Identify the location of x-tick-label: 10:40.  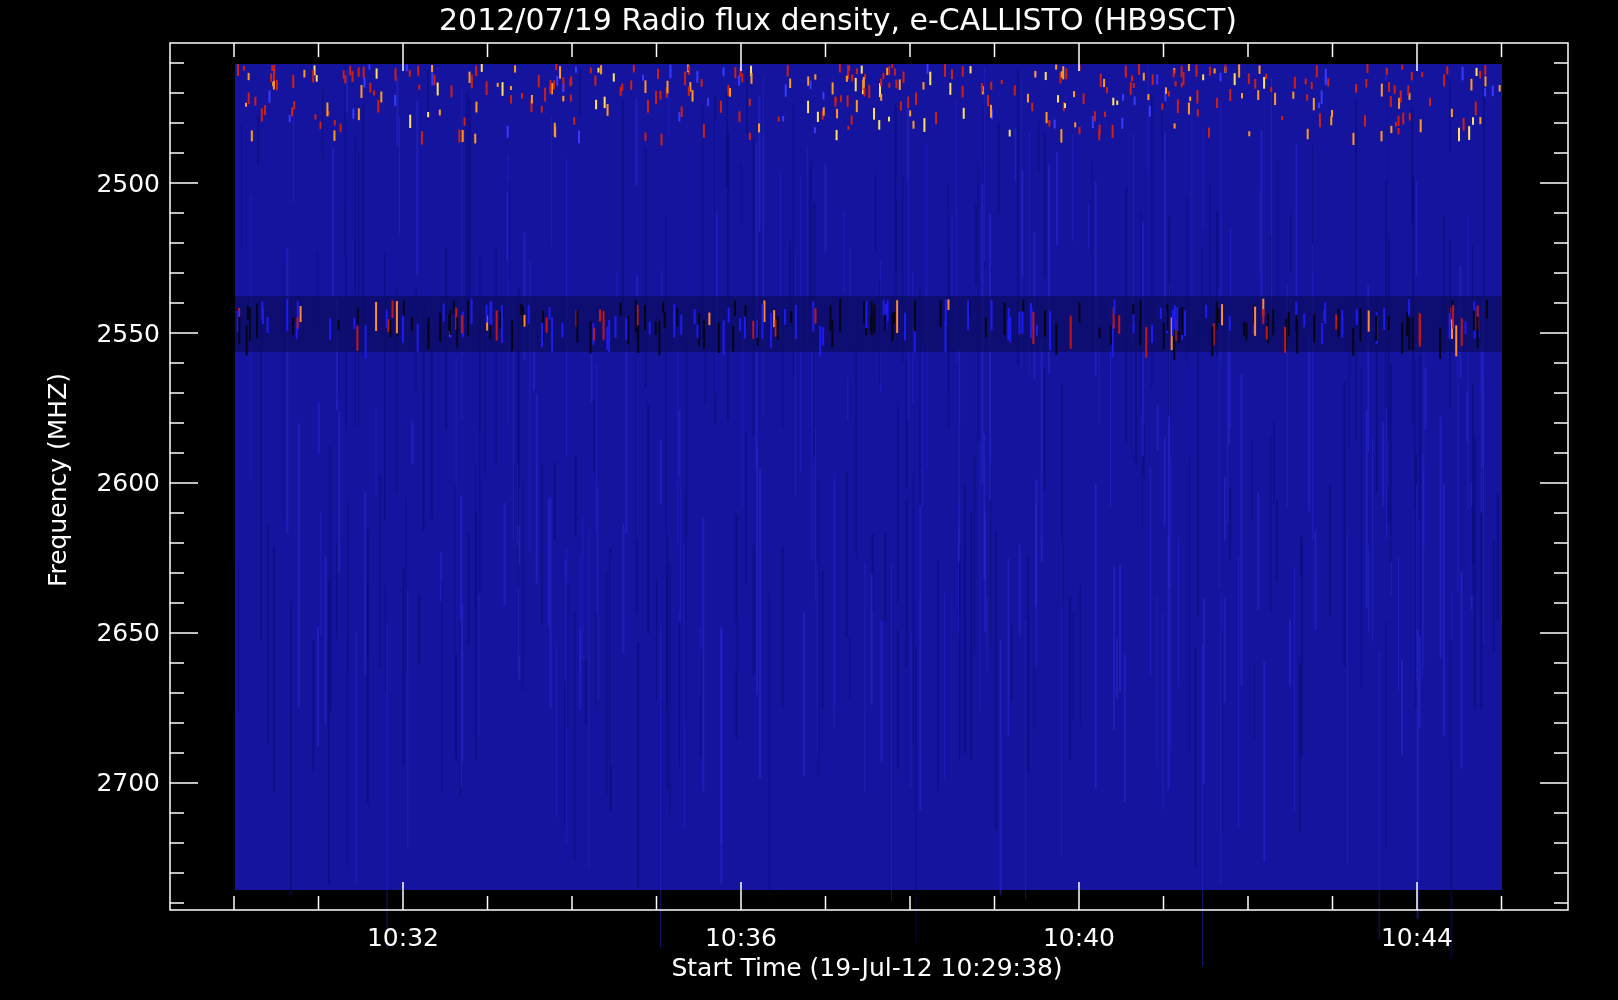
(1079, 937).